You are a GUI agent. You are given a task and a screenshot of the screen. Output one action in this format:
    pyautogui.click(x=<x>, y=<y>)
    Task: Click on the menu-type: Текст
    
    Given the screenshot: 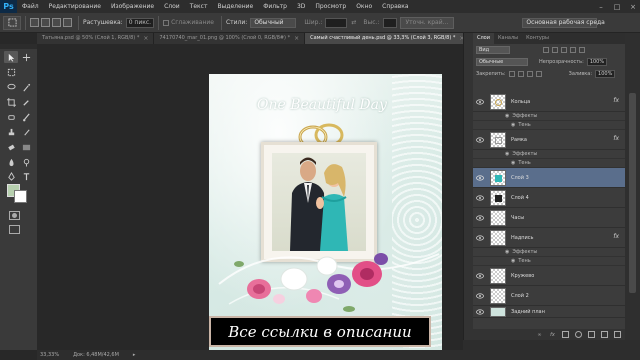 What is the action you would take?
    pyautogui.click(x=199, y=6)
    